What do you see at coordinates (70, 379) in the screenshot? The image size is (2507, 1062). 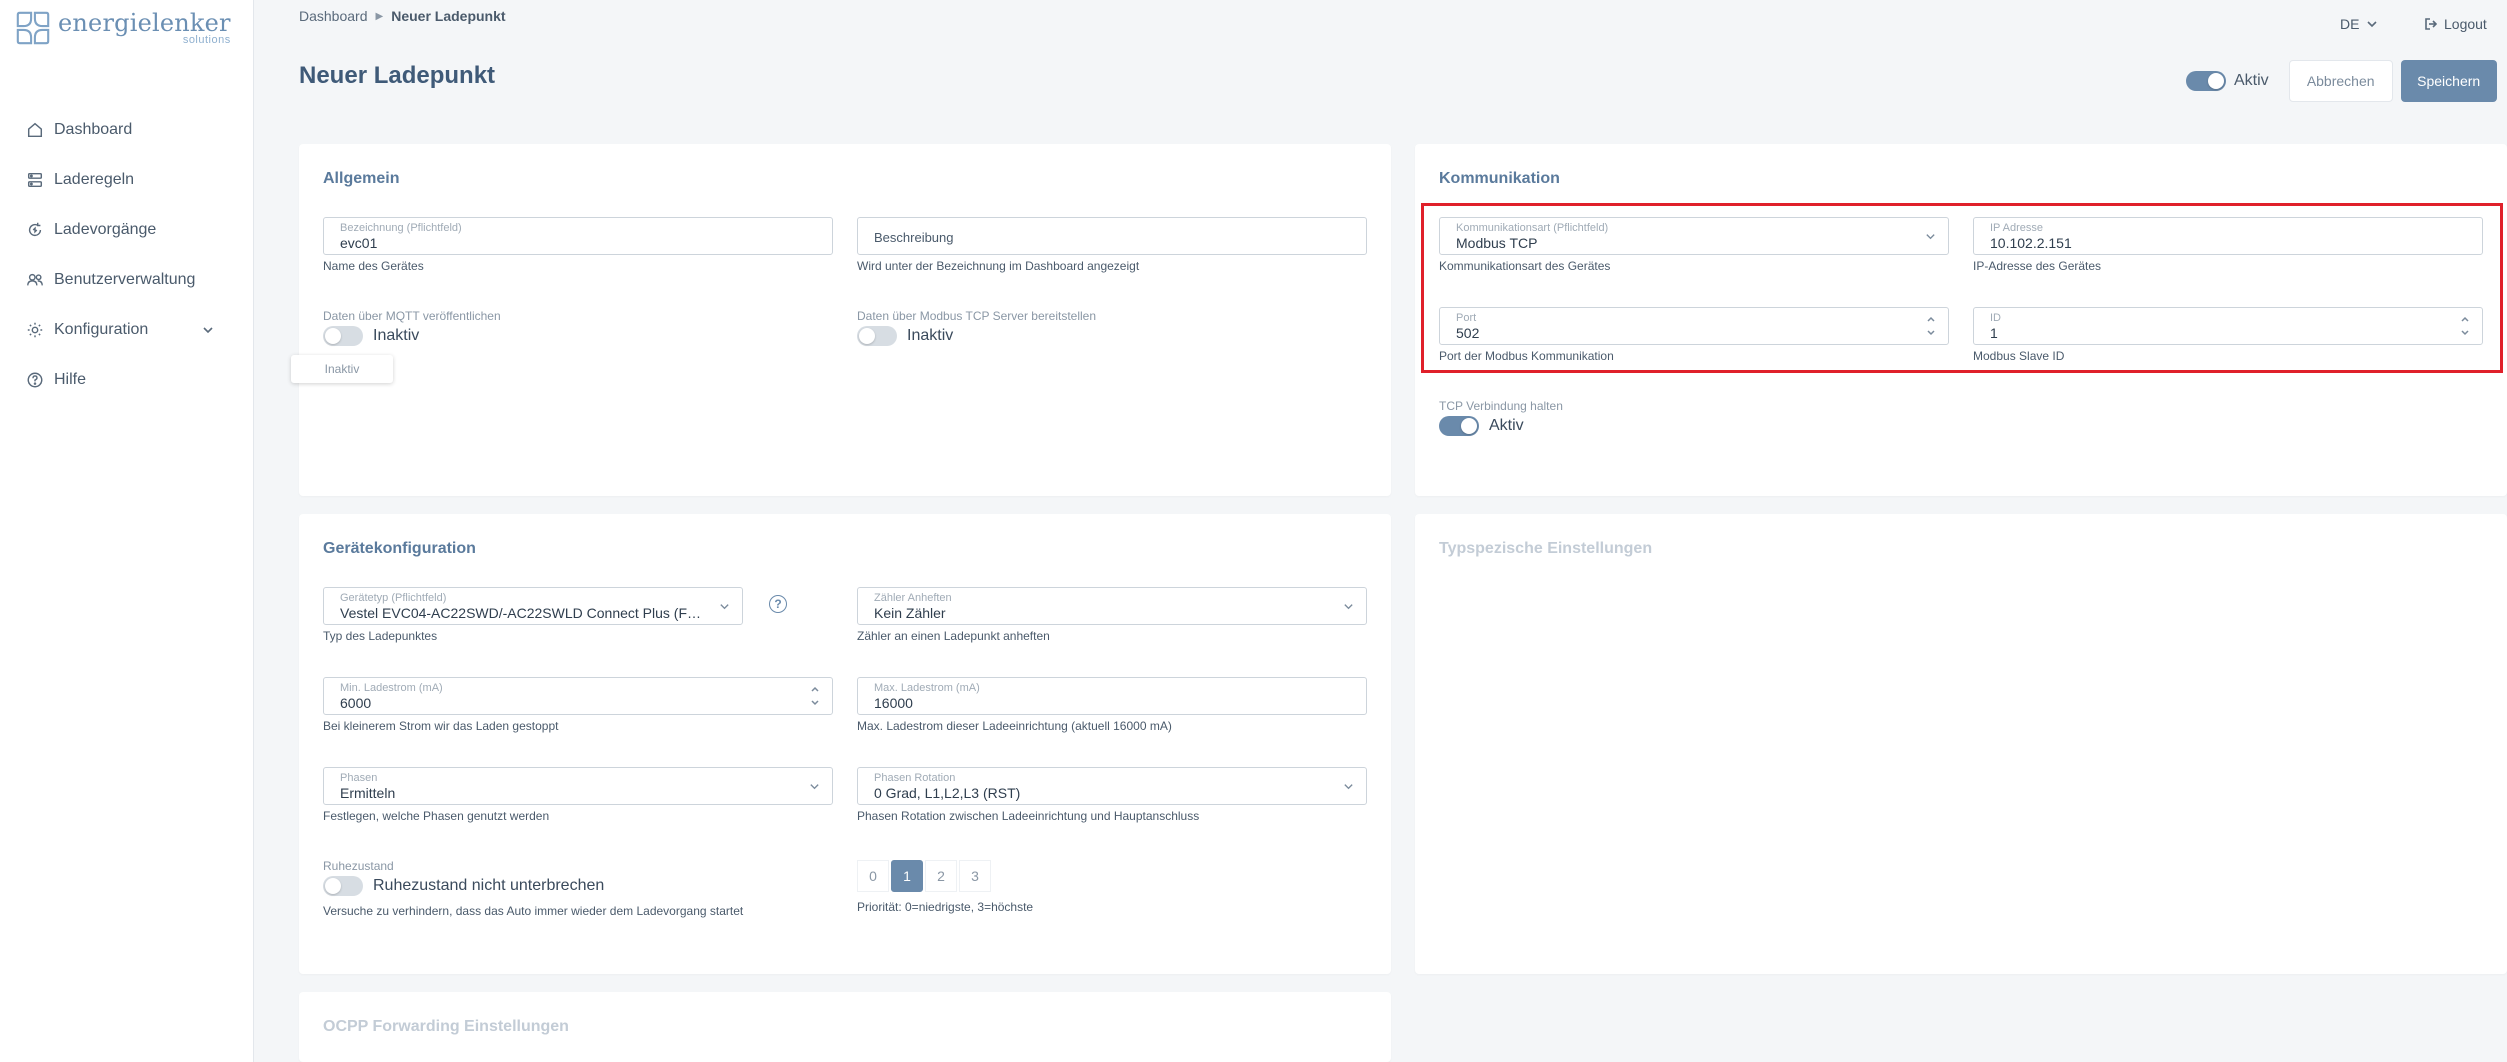 I see `sidebar-item-label: Hilfe` at bounding box center [70, 379].